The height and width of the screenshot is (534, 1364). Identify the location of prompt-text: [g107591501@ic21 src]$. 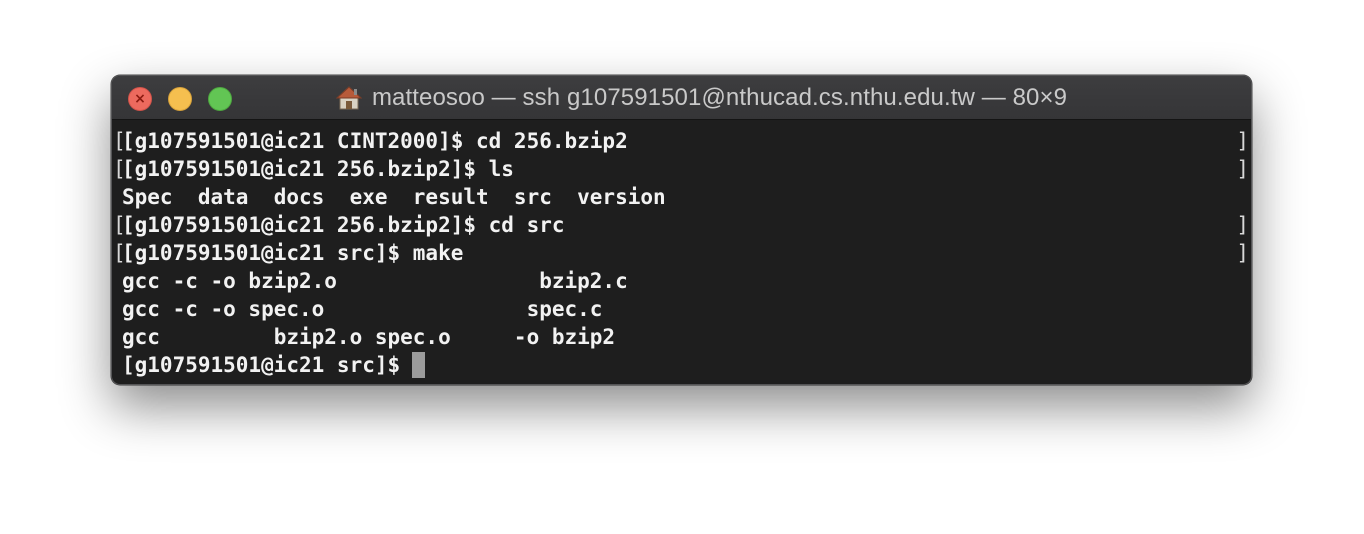
(261, 365).